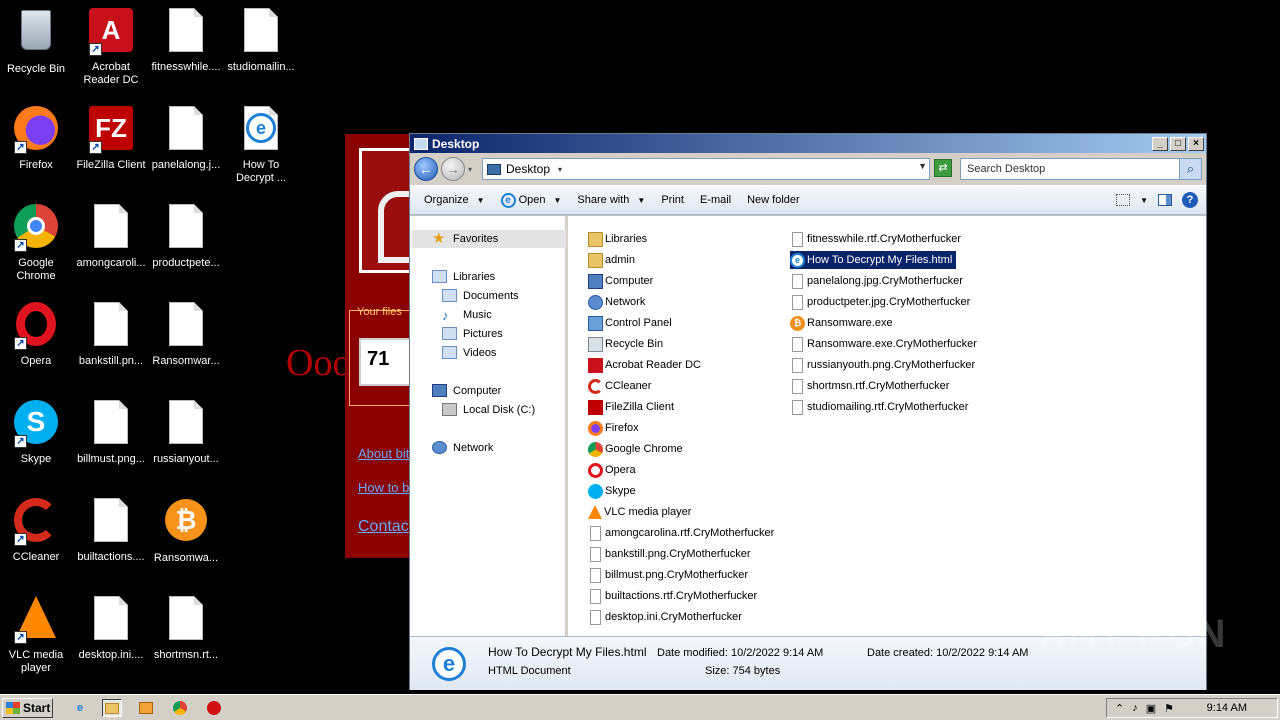  What do you see at coordinates (383, 527) in the screenshot?
I see `ransom-link-contact: Contac` at bounding box center [383, 527].